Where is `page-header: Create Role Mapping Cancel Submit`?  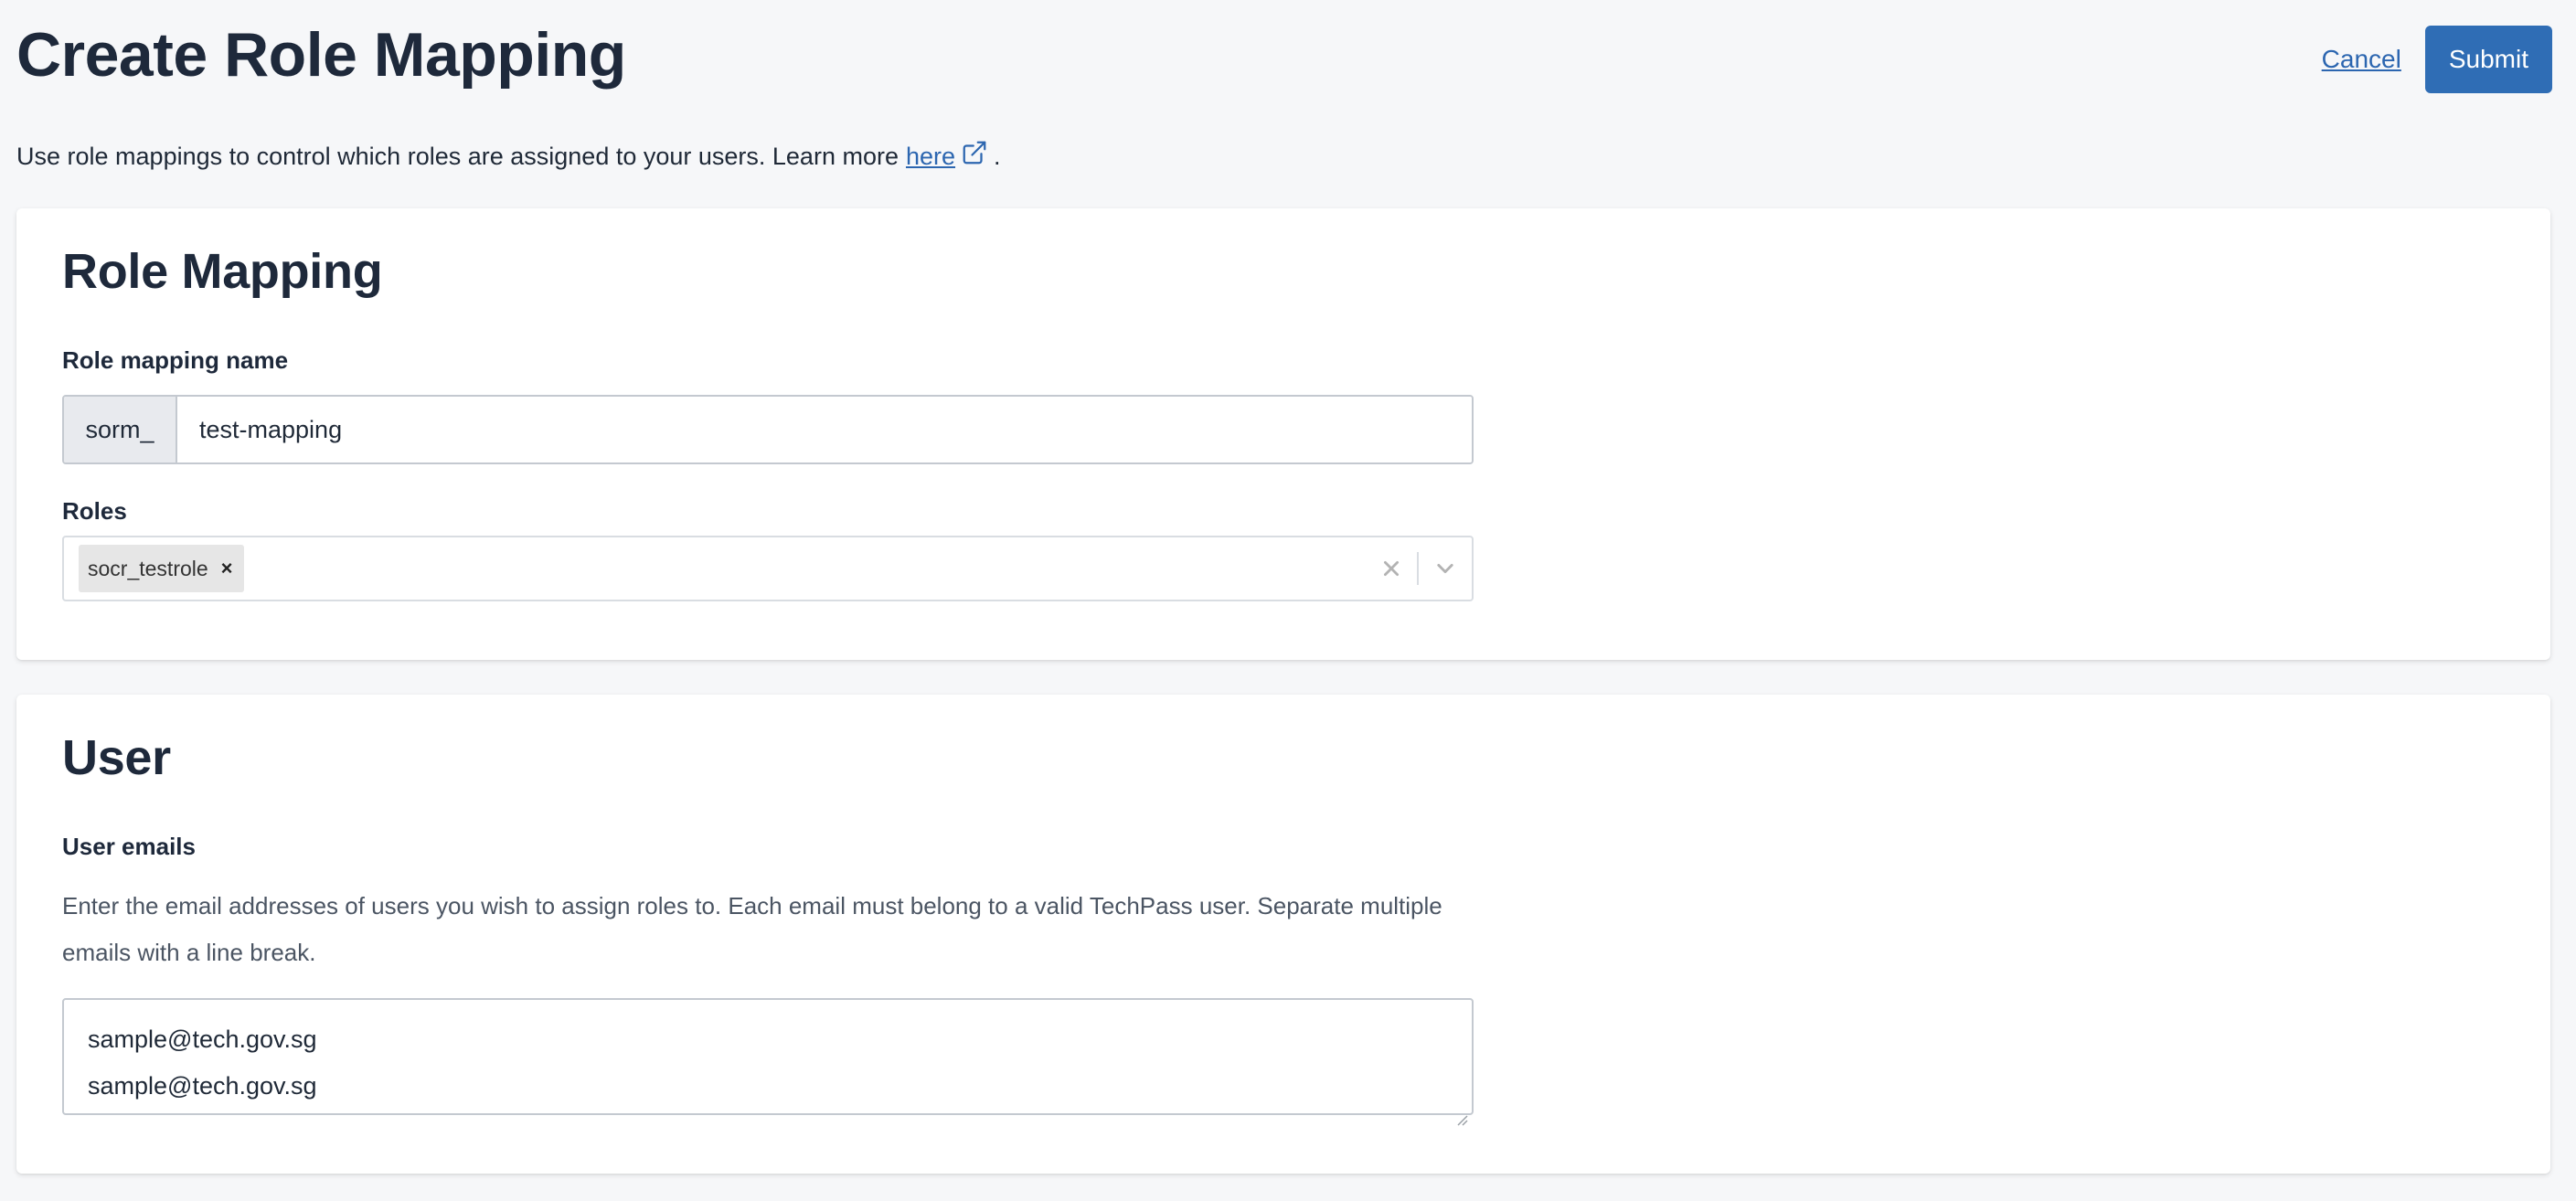
page-header: Create Role Mapping Cancel Submit is located at coordinates (1284, 57).